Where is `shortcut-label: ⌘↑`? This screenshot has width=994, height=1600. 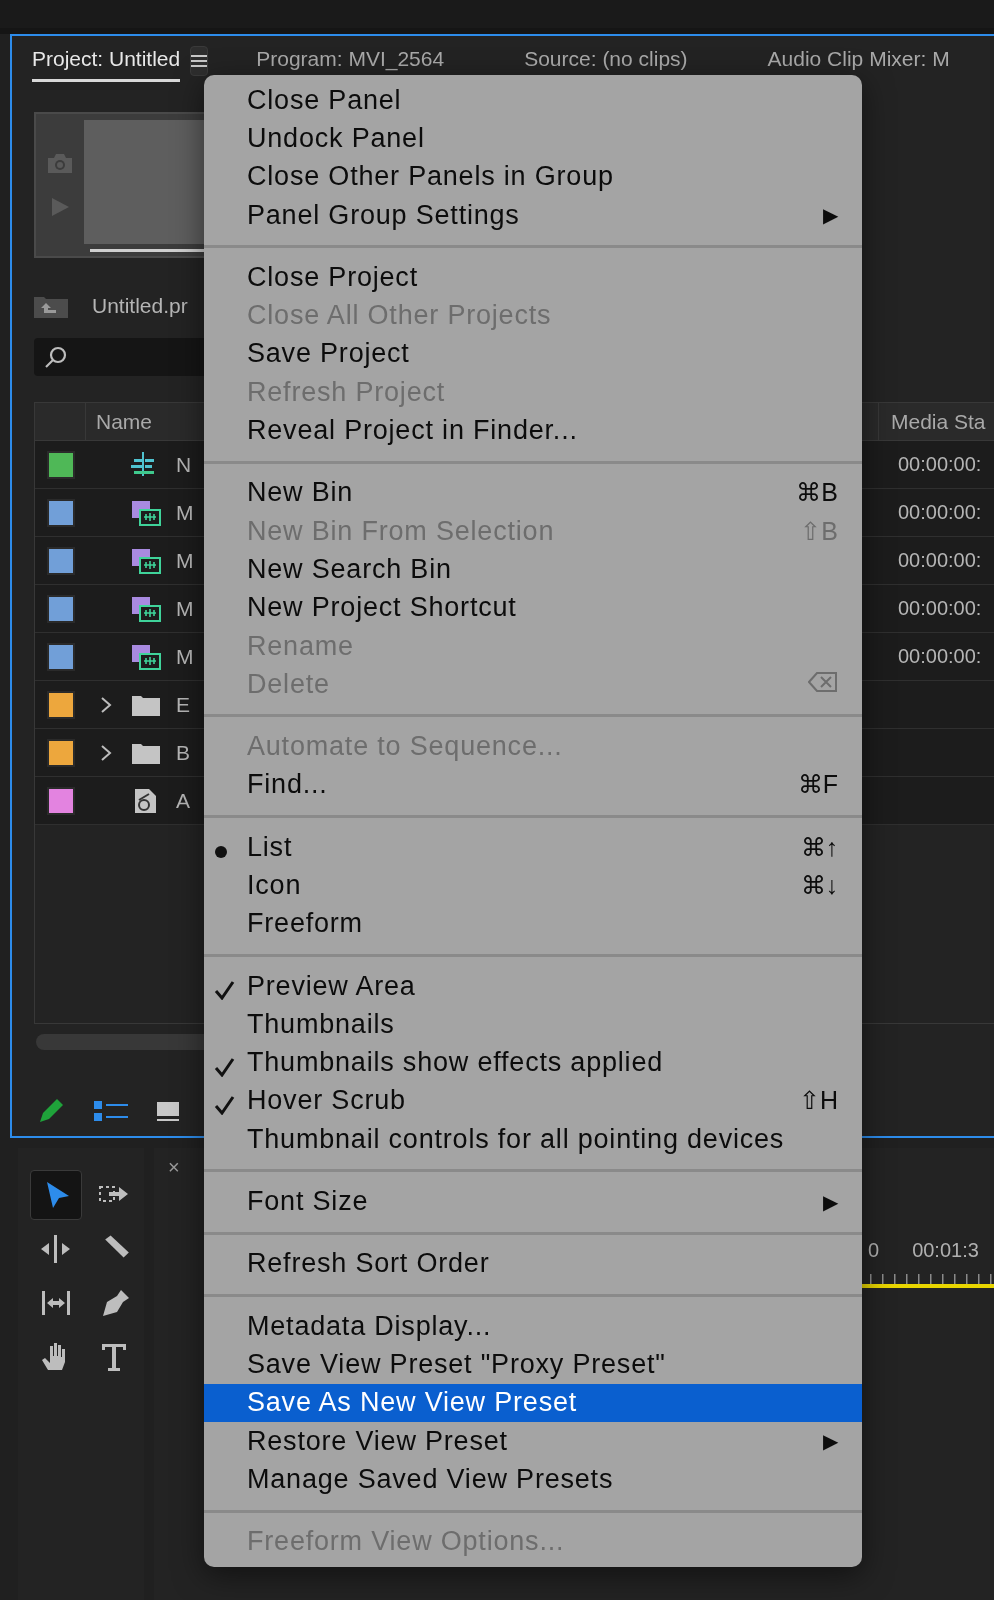 shortcut-label: ⌘↑ is located at coordinates (819, 847).